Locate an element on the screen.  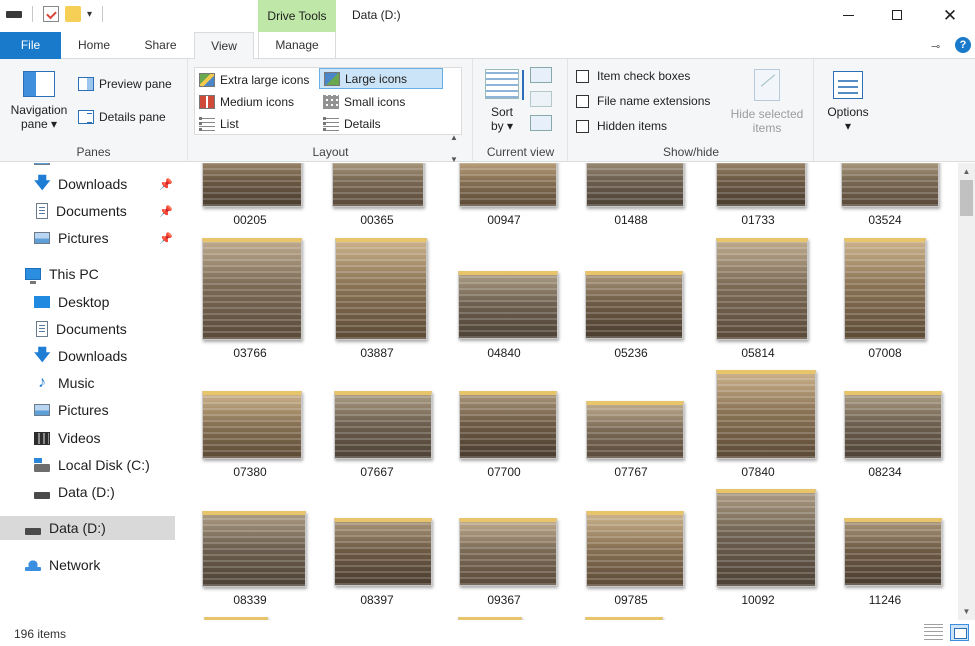
sidebar-item-pictures-quick: Pictures 📌 is located at coordinates (87, 238).